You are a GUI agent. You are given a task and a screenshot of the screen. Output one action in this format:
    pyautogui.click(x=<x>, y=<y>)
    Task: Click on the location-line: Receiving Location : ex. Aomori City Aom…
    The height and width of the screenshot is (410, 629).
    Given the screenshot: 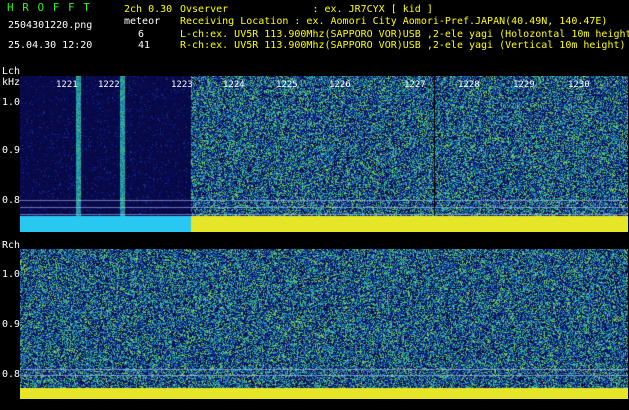 What is the action you would take?
    pyautogui.click(x=394, y=21)
    